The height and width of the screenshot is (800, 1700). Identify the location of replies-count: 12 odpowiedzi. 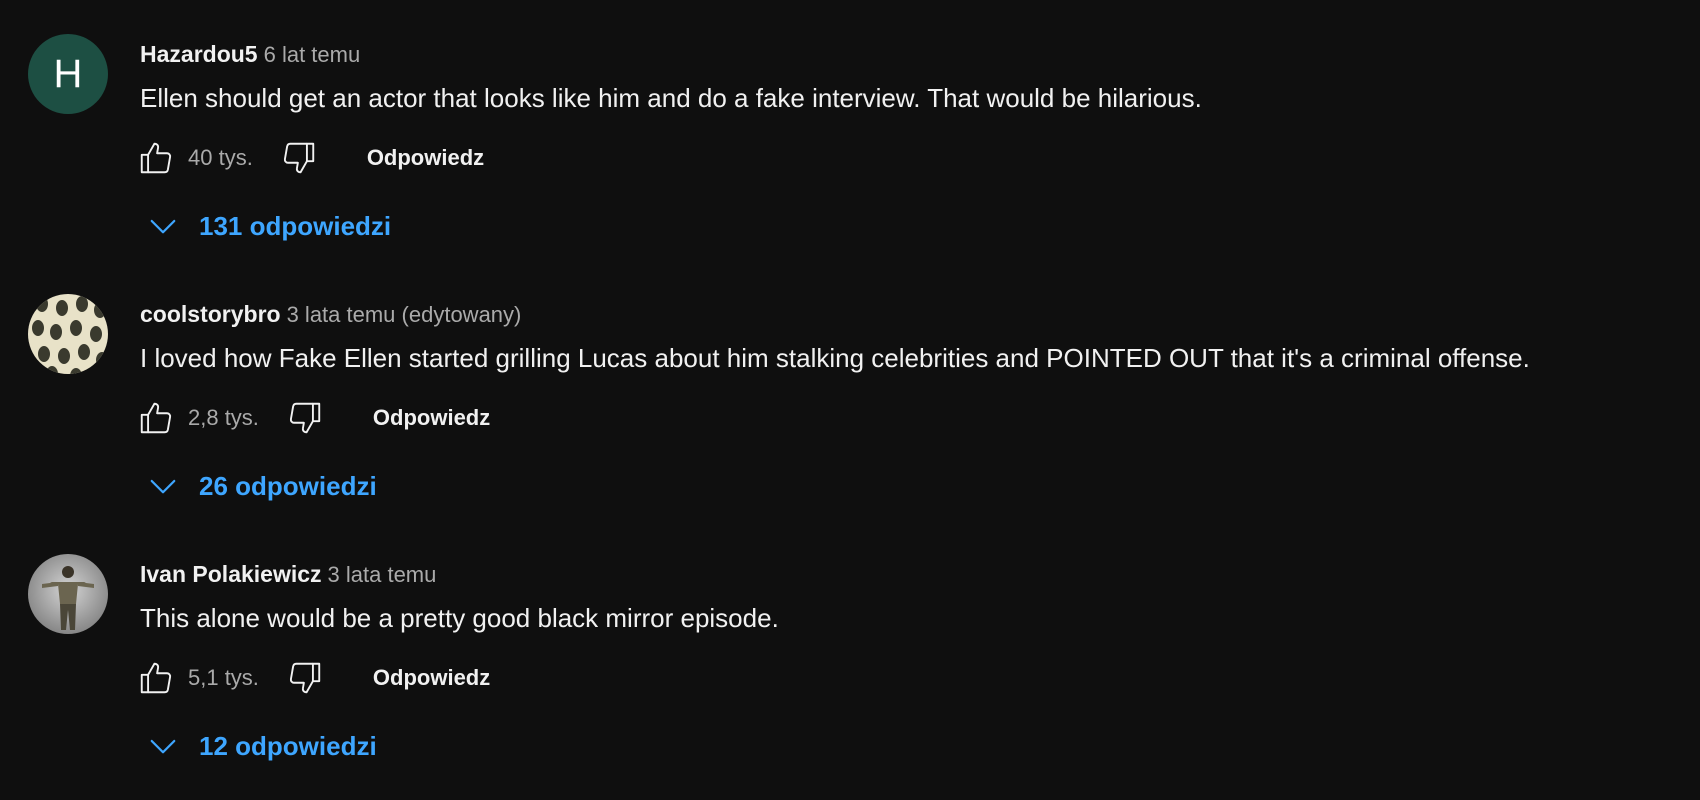
(288, 745).